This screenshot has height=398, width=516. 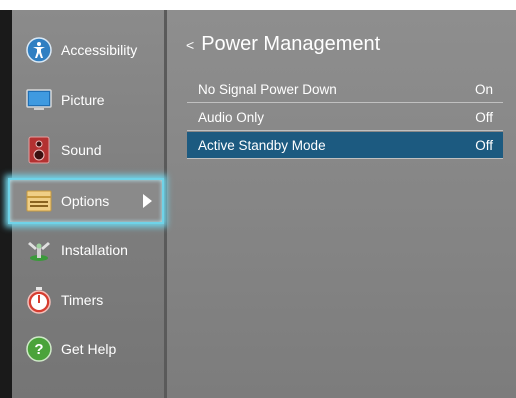 I want to click on picture-icon, so click(x=39, y=100).